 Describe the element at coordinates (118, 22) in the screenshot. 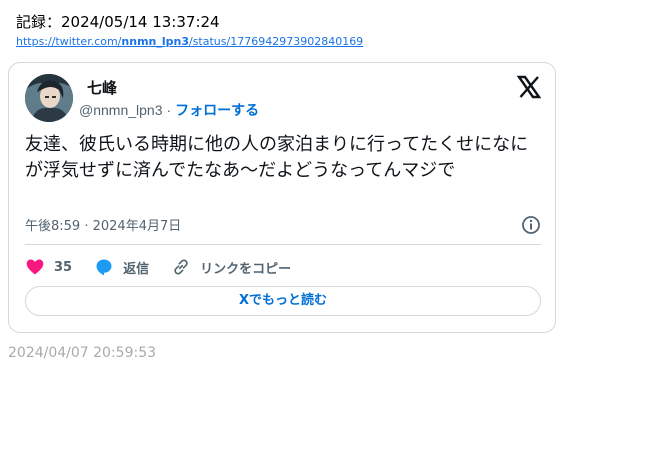

I see `record-timestamp: 記録：2024/05/14 13:37:24` at that location.